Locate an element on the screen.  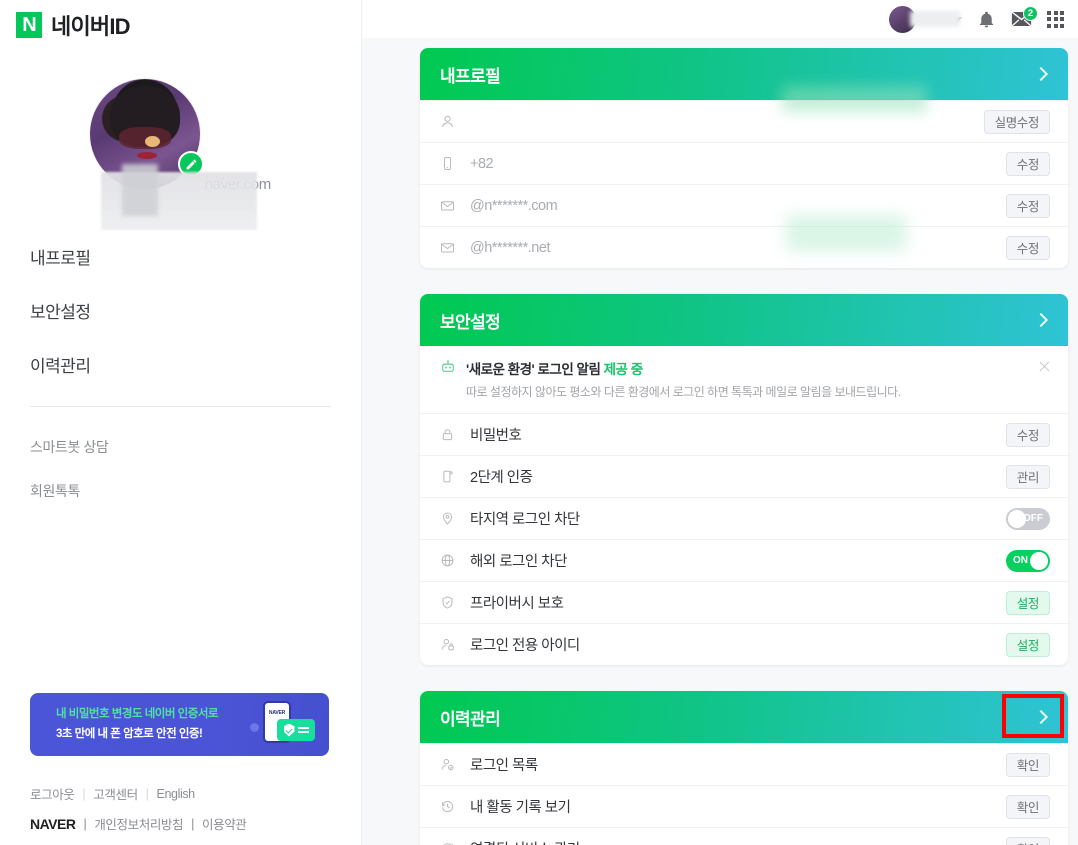
row-email-primary: @n*******.com 수정 is located at coordinates (744, 205).